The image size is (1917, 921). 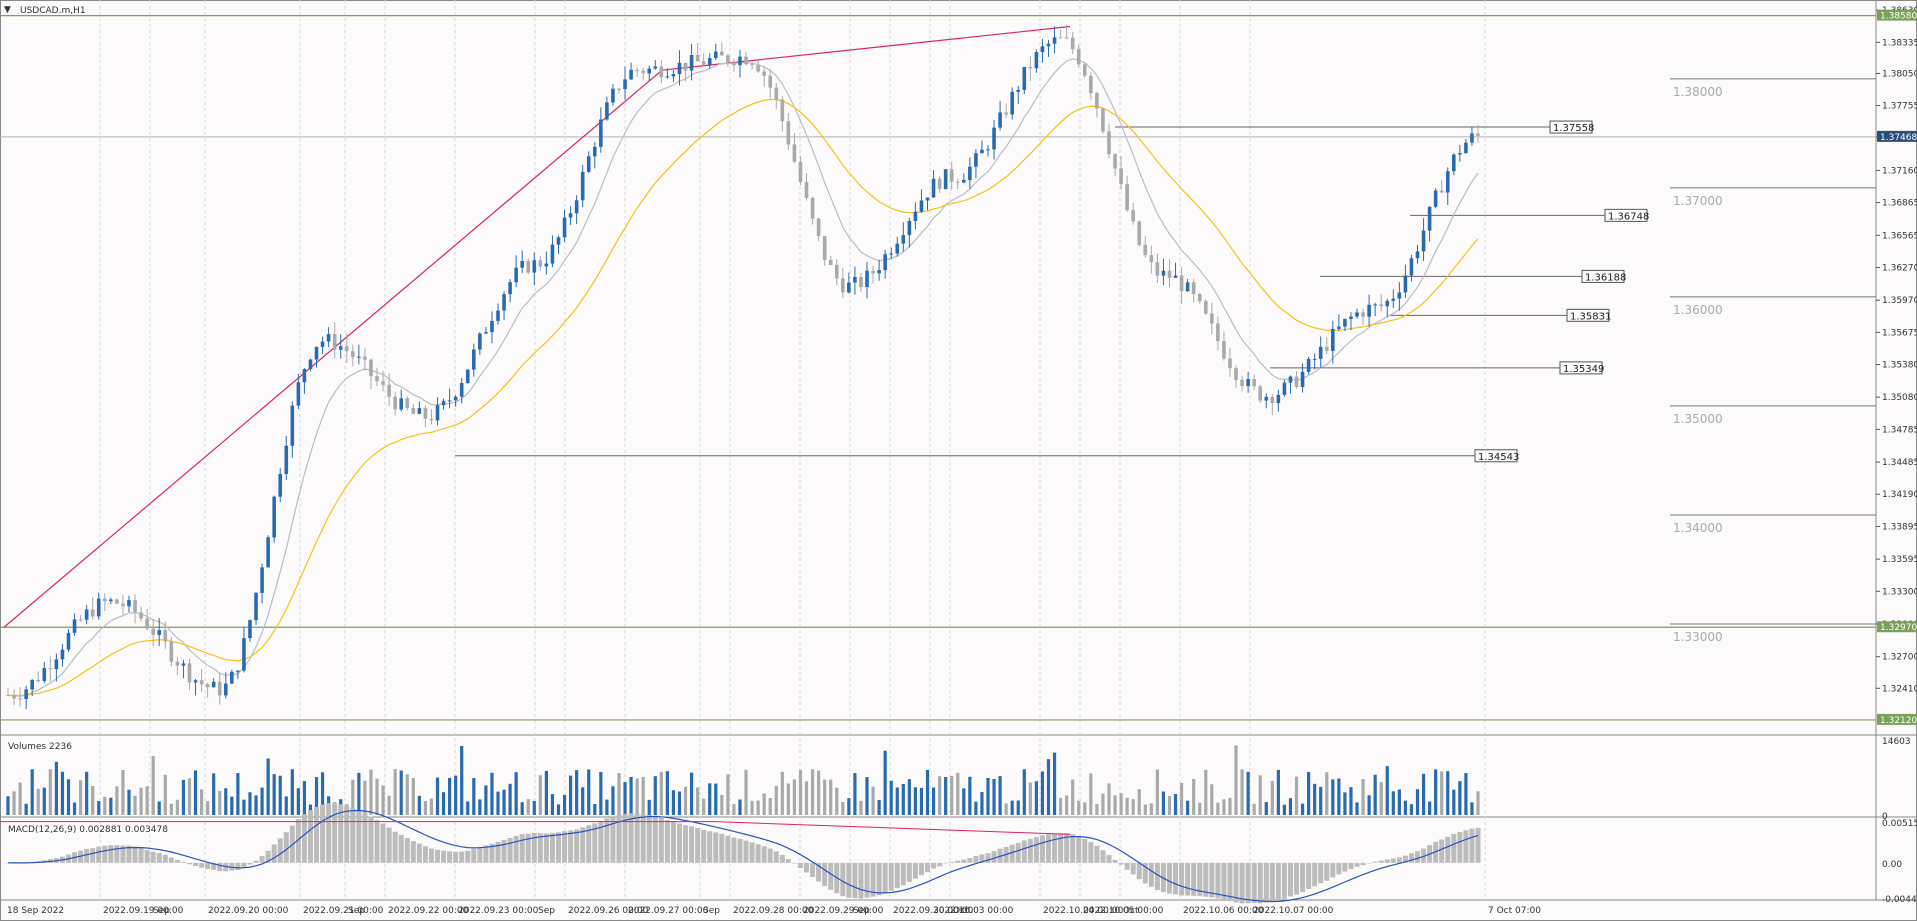 I want to click on y-tick-label: 1.32410, so click(x=1899, y=689).